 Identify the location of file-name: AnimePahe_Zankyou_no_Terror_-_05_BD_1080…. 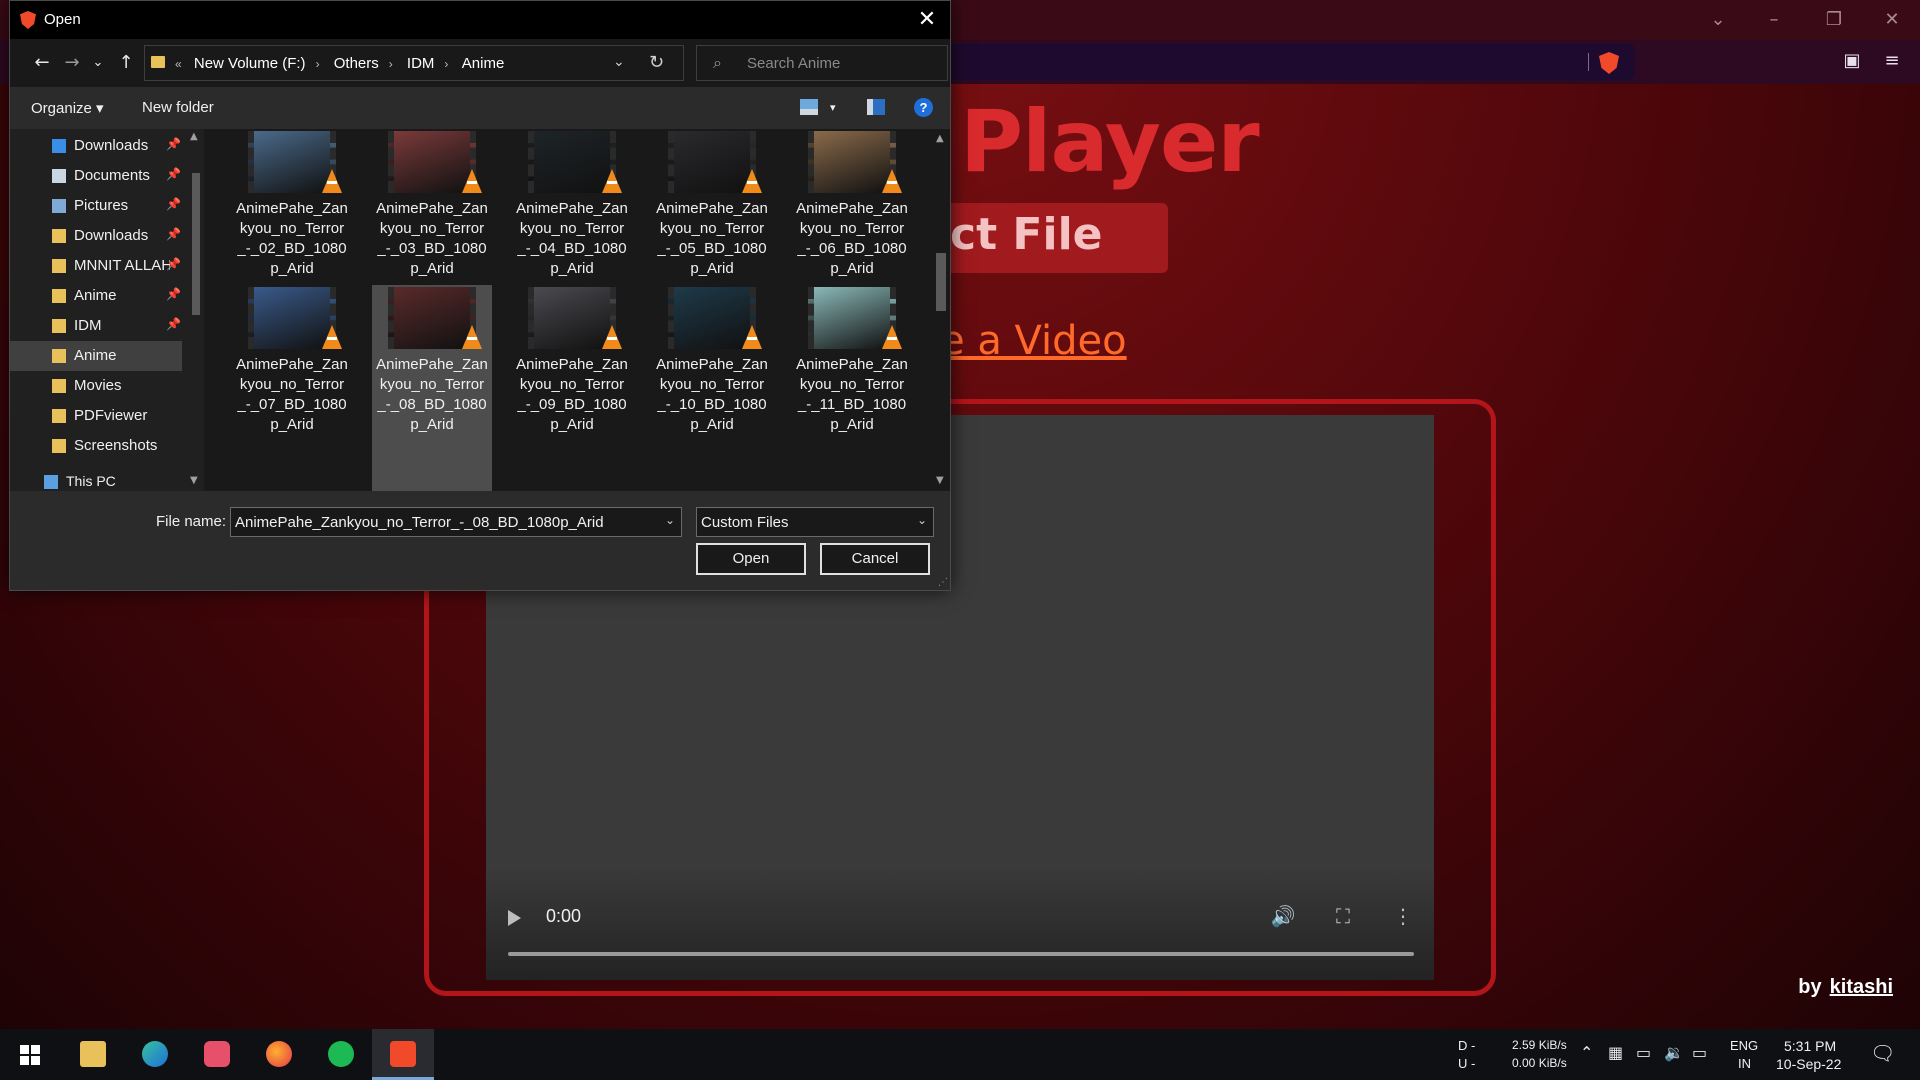
(712, 238).